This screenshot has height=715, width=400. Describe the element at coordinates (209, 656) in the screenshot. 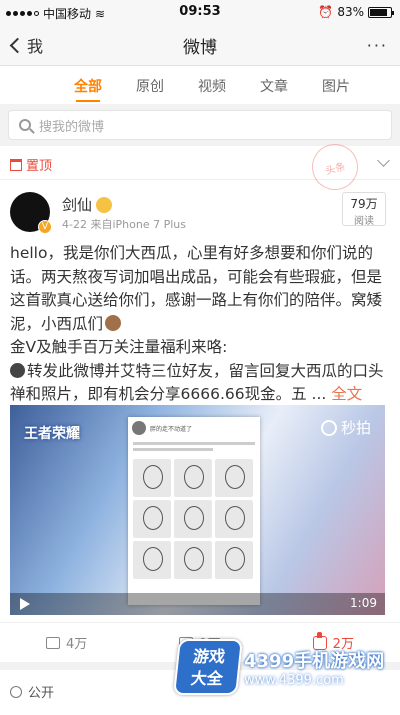

I see `logo-line1: 游戏` at that location.